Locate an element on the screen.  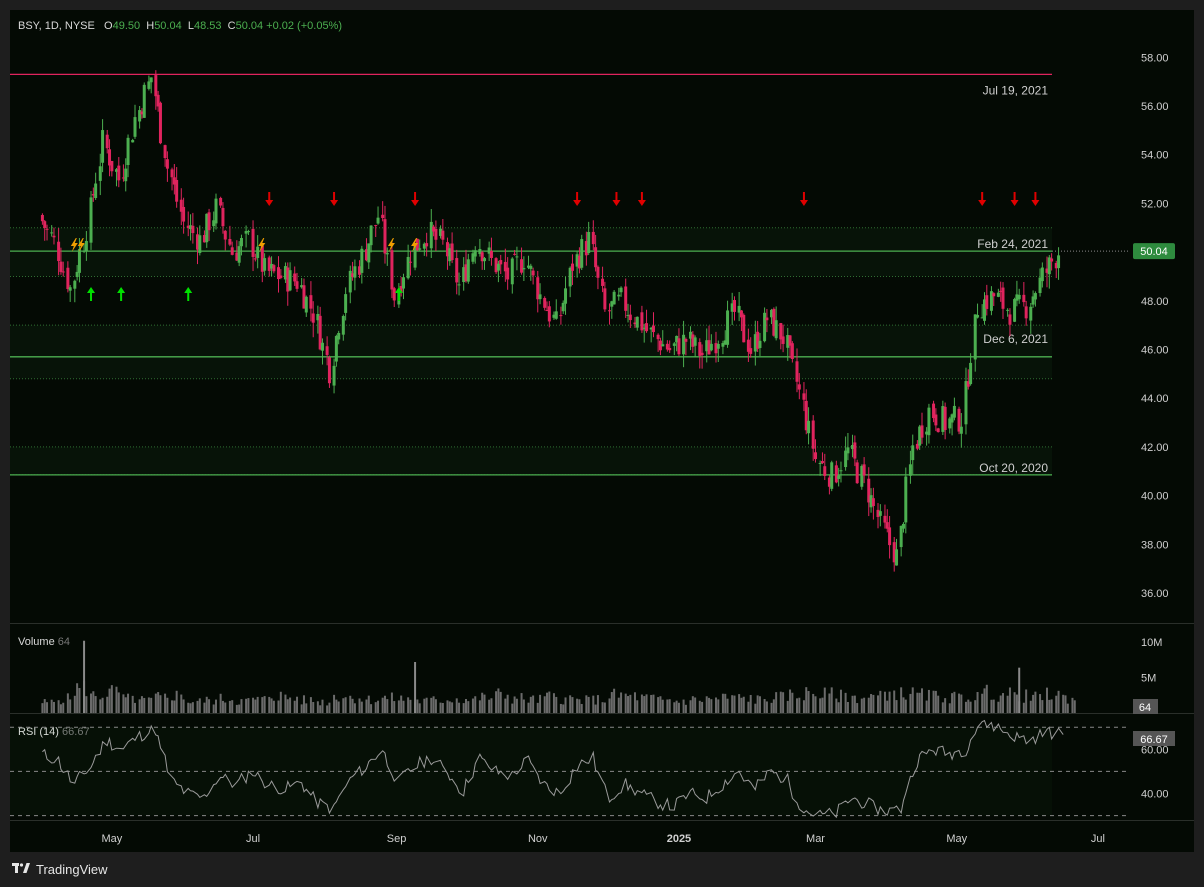
last-price-label: 50.04 is located at coordinates (1154, 252).